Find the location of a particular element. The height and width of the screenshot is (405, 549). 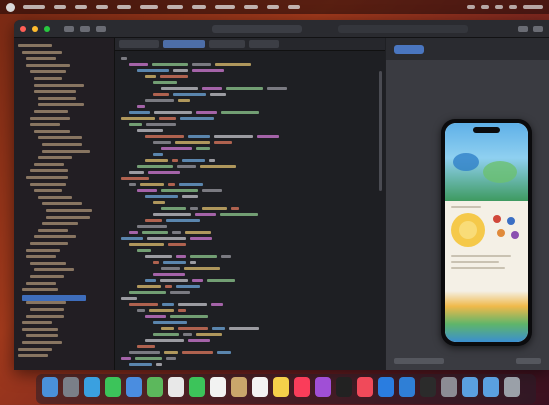

music-icon is located at coordinates (302, 387).